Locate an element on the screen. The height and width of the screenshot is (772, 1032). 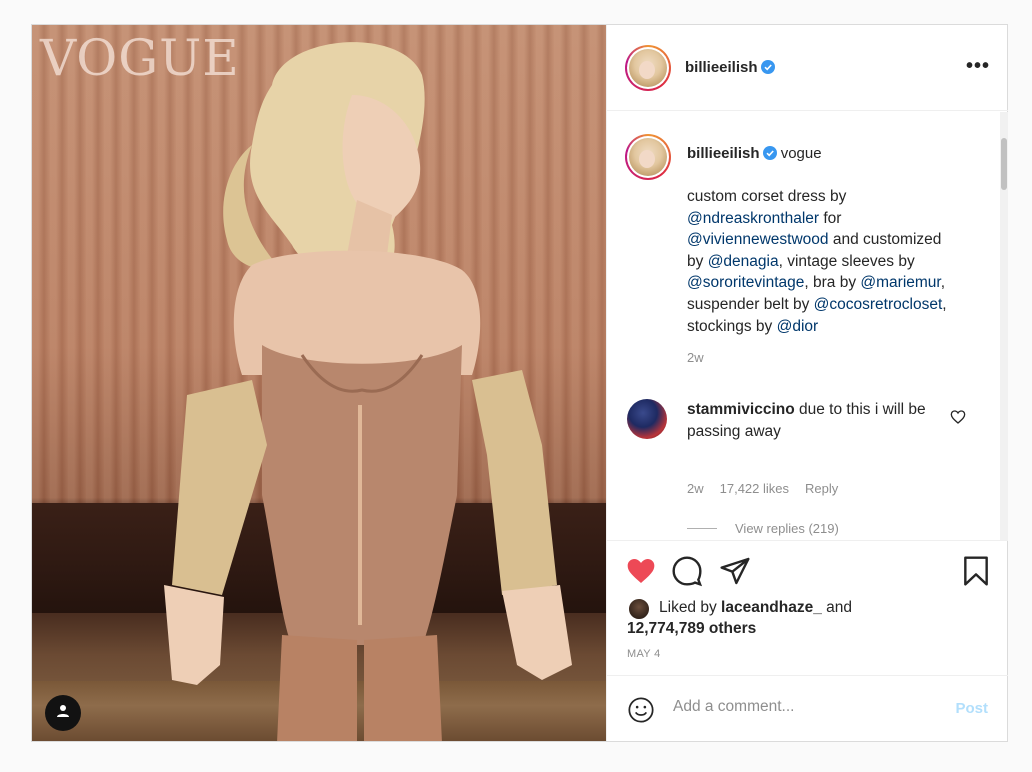
paper-plane-icon is located at coordinates (735, 574).